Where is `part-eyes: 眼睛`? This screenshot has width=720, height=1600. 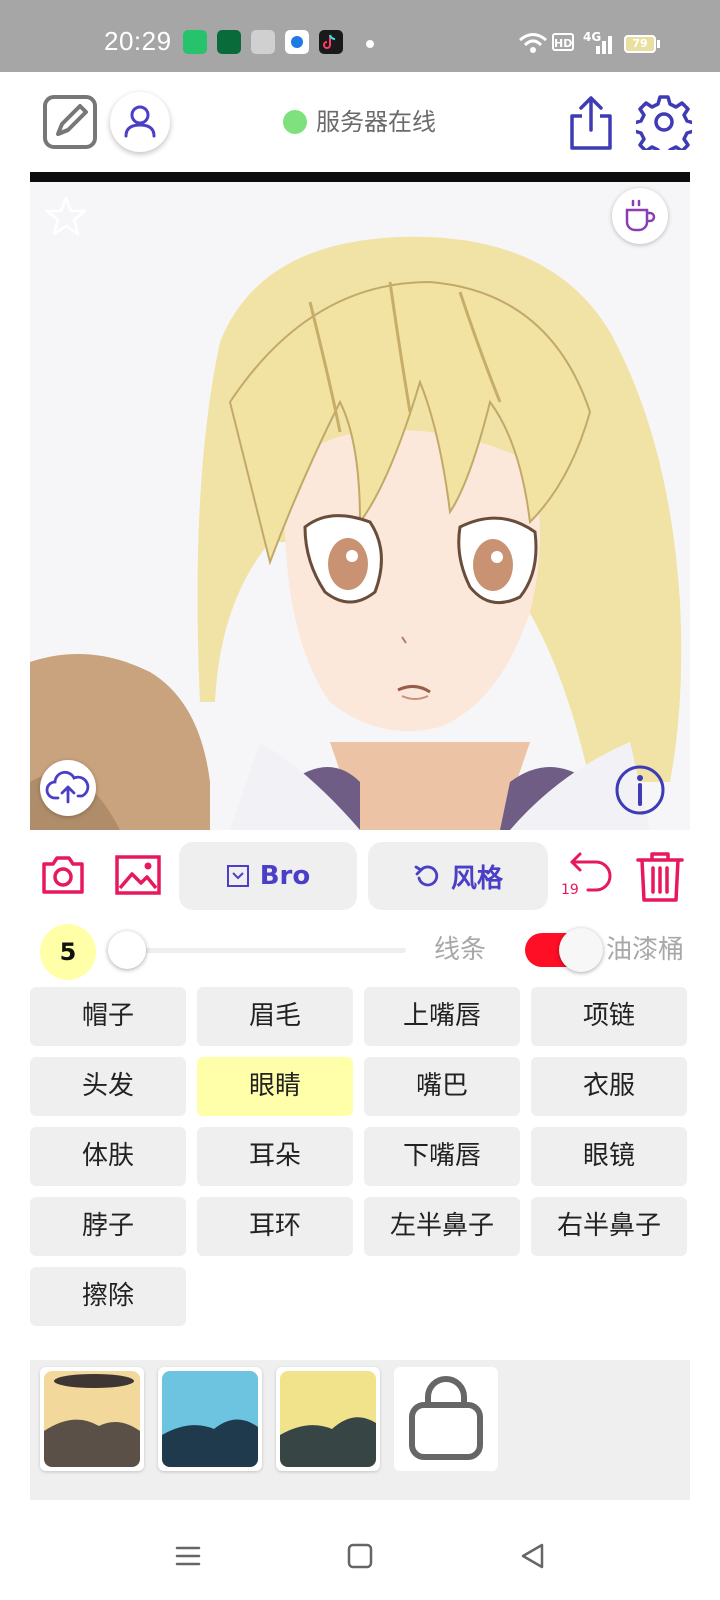
part-eyes: 眼睛 is located at coordinates (275, 1086).